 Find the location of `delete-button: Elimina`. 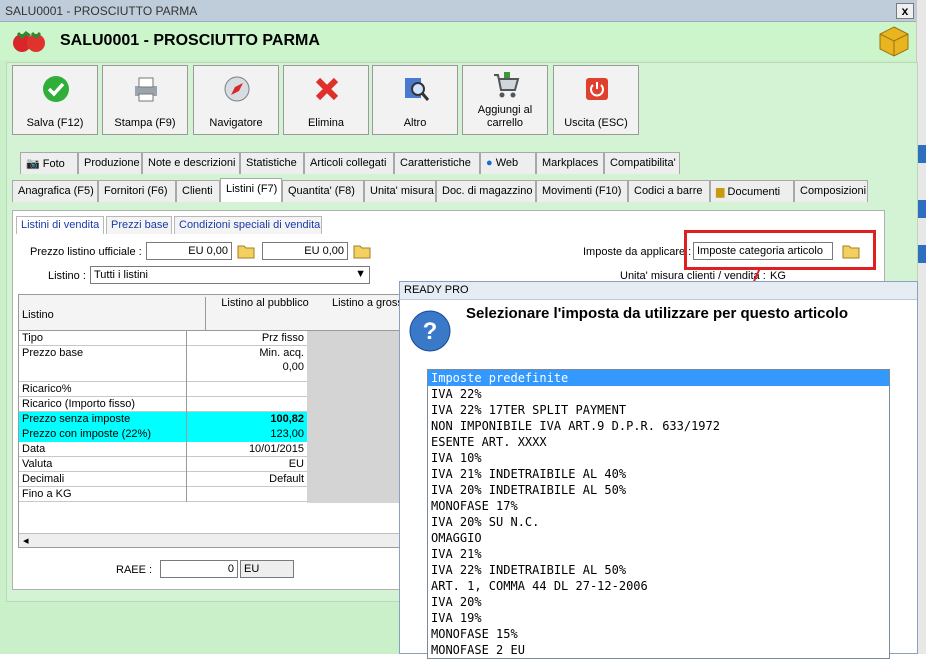

delete-button: Elimina is located at coordinates (326, 100).